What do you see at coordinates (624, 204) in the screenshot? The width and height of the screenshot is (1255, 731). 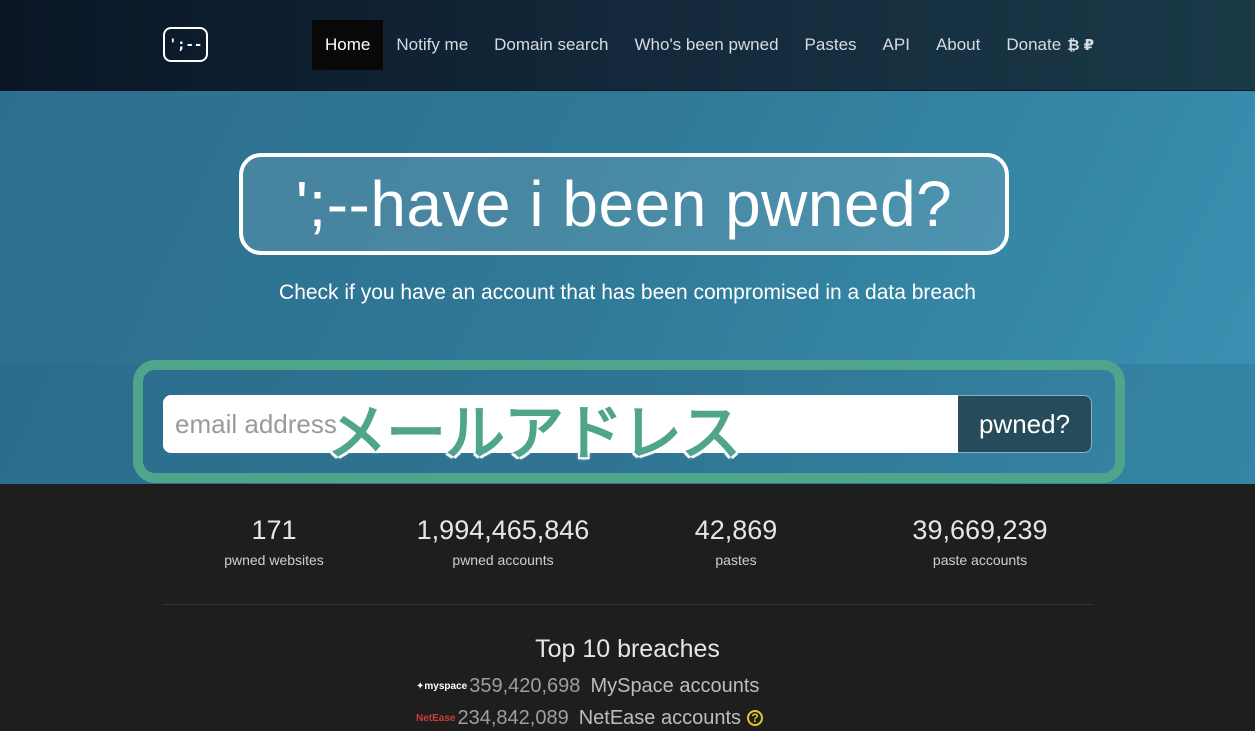 I see `hero-title: ';--have i been pwned?` at bounding box center [624, 204].